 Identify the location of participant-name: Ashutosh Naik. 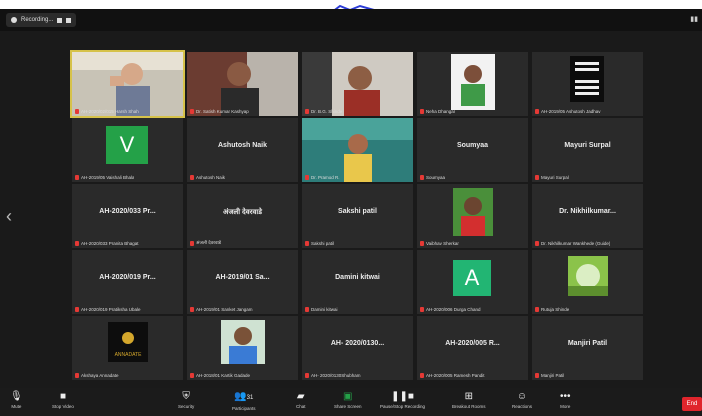
(242, 145).